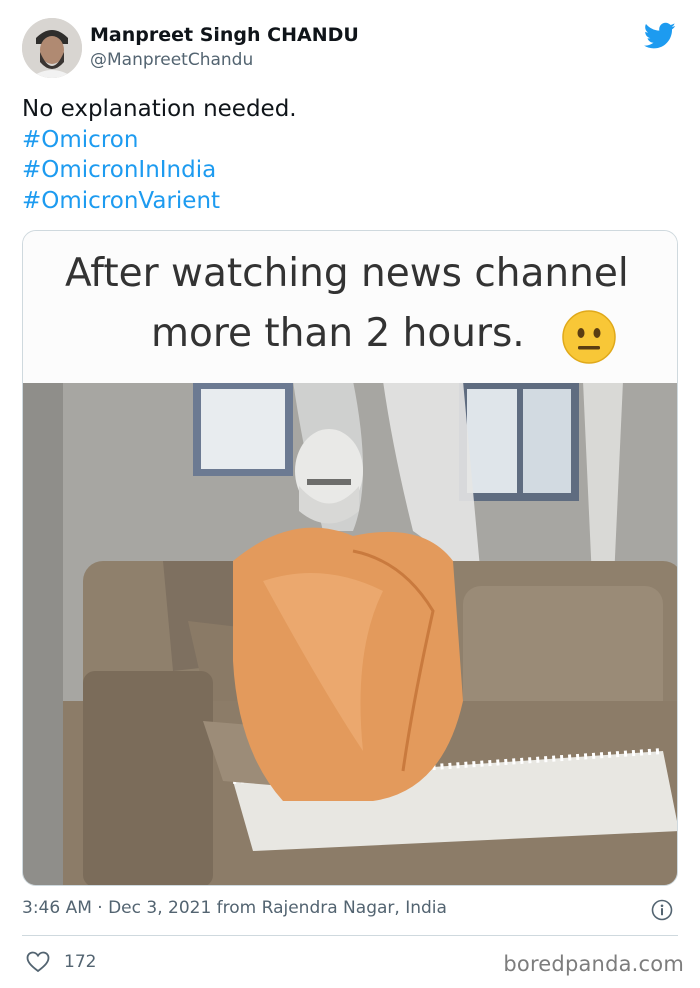  I want to click on caption-line-2: more than 2 hours., so click(338, 333).